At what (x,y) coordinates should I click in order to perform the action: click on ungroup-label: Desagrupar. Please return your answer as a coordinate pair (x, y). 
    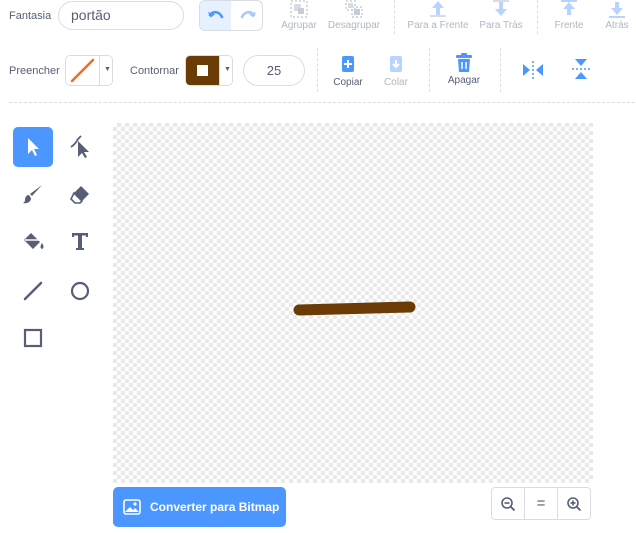
    Looking at the image, I should click on (354, 25).